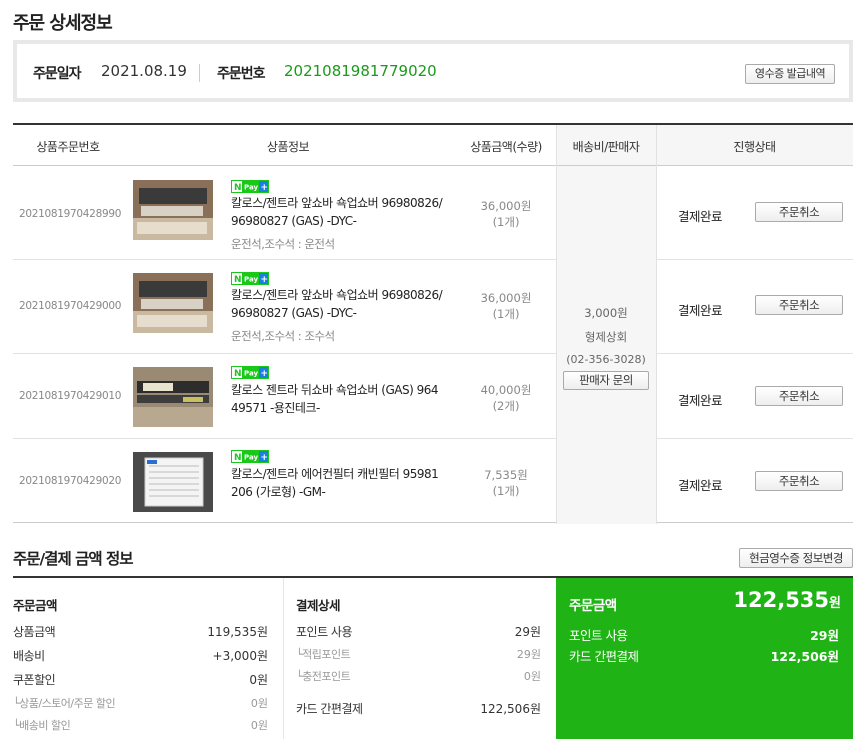  Describe the element at coordinates (73, 559) in the screenshot. I see `payment-section-title: 주문/결제 금액 정보` at that location.